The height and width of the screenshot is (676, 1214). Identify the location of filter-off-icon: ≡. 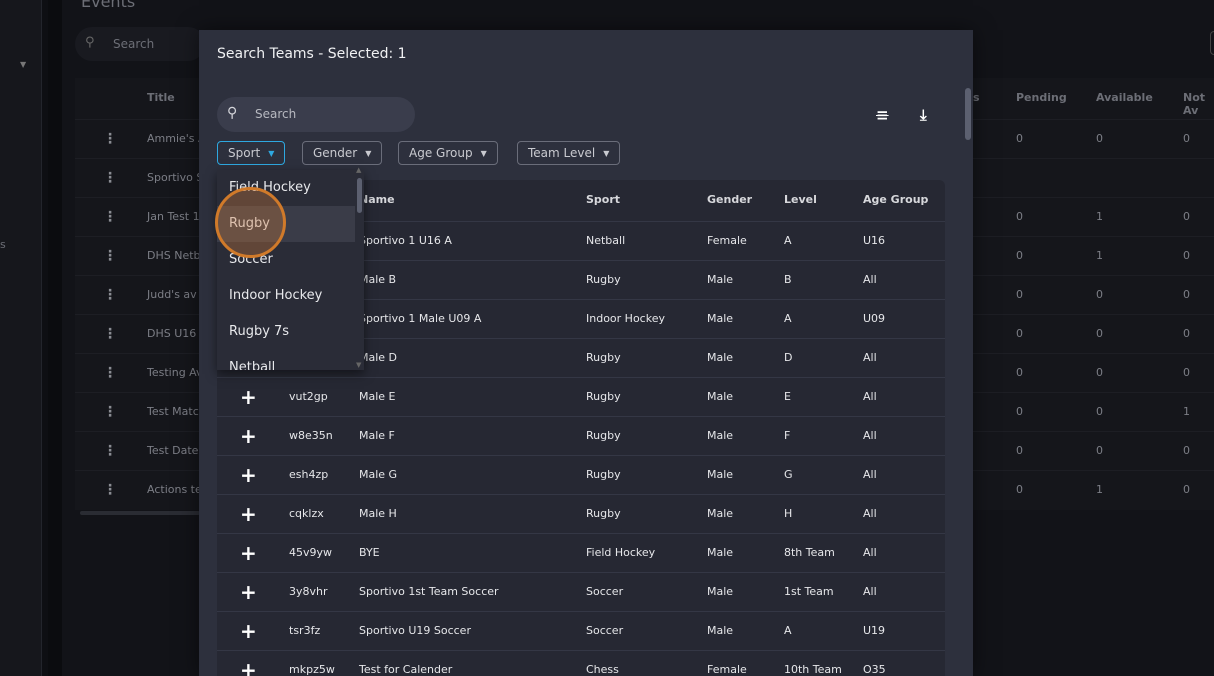
(882, 115).